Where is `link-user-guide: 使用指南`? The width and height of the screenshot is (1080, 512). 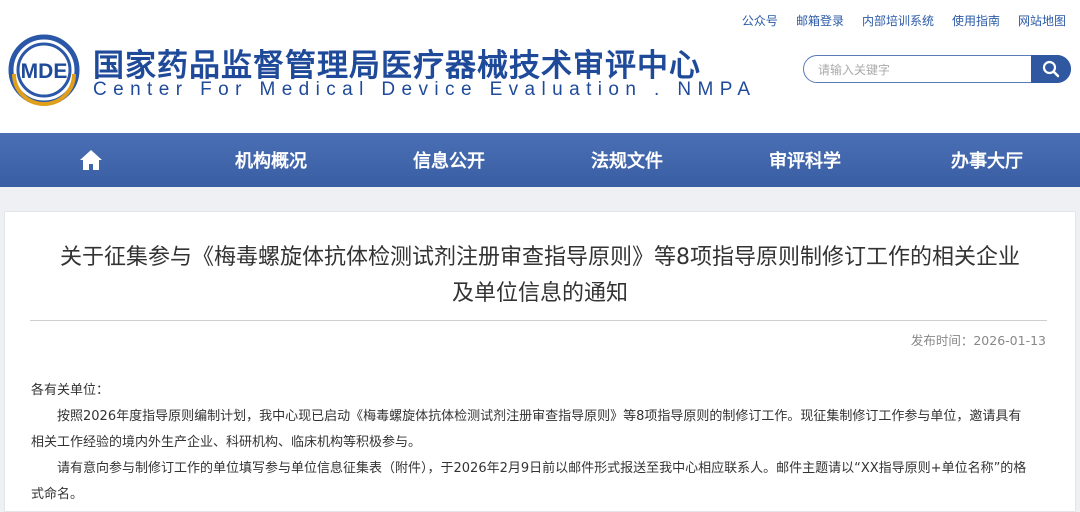 link-user-guide: 使用指南 is located at coordinates (976, 20).